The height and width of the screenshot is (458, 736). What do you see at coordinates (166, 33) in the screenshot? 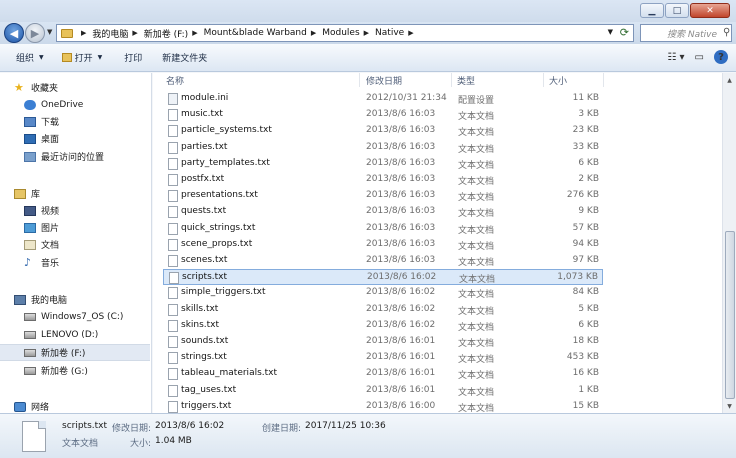
I see `breadcrumb-drive-f: 新加卷 (F:)` at bounding box center [166, 33].